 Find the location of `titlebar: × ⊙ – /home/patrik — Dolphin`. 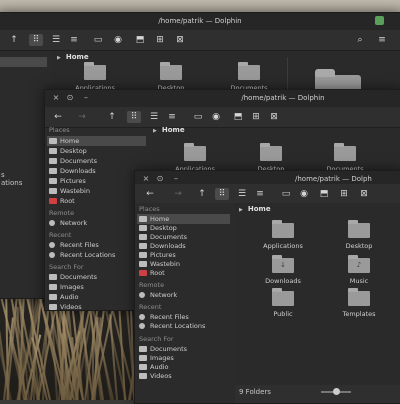

titlebar: × ⊙ – /home/patrik — Dolphin is located at coordinates (222, 98).